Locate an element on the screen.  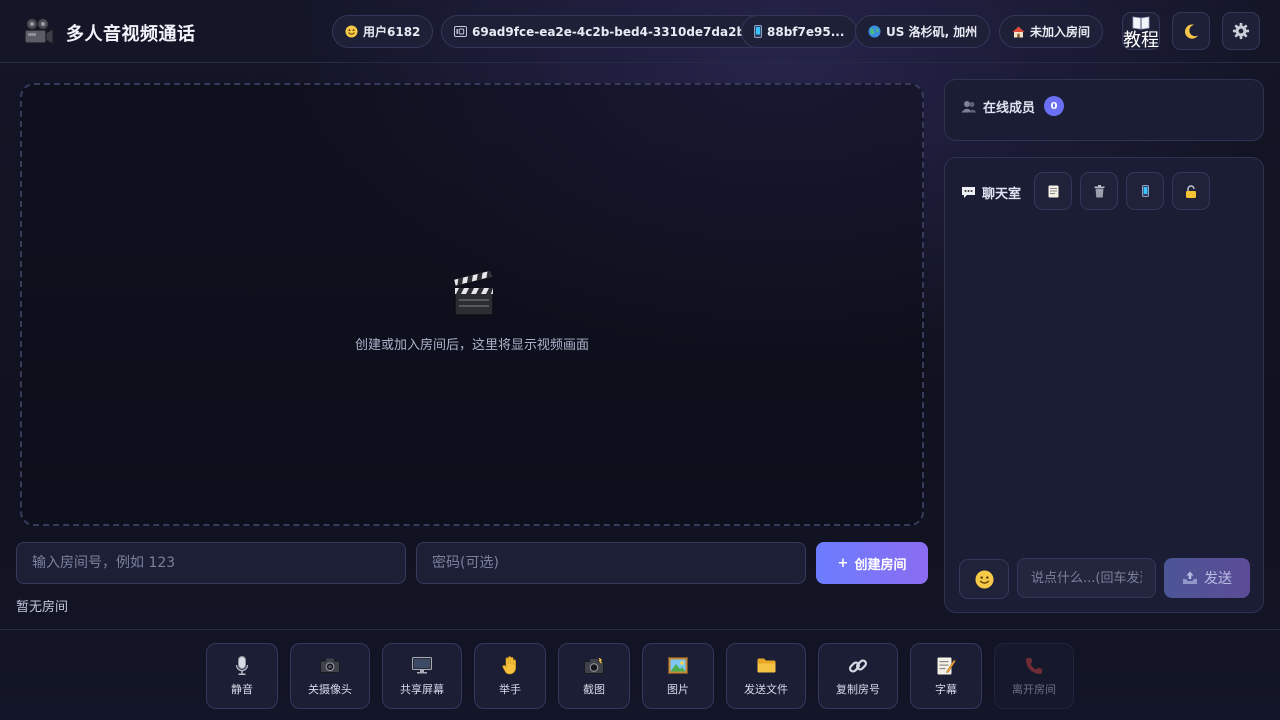
emoji-picker-button is located at coordinates (984, 579).